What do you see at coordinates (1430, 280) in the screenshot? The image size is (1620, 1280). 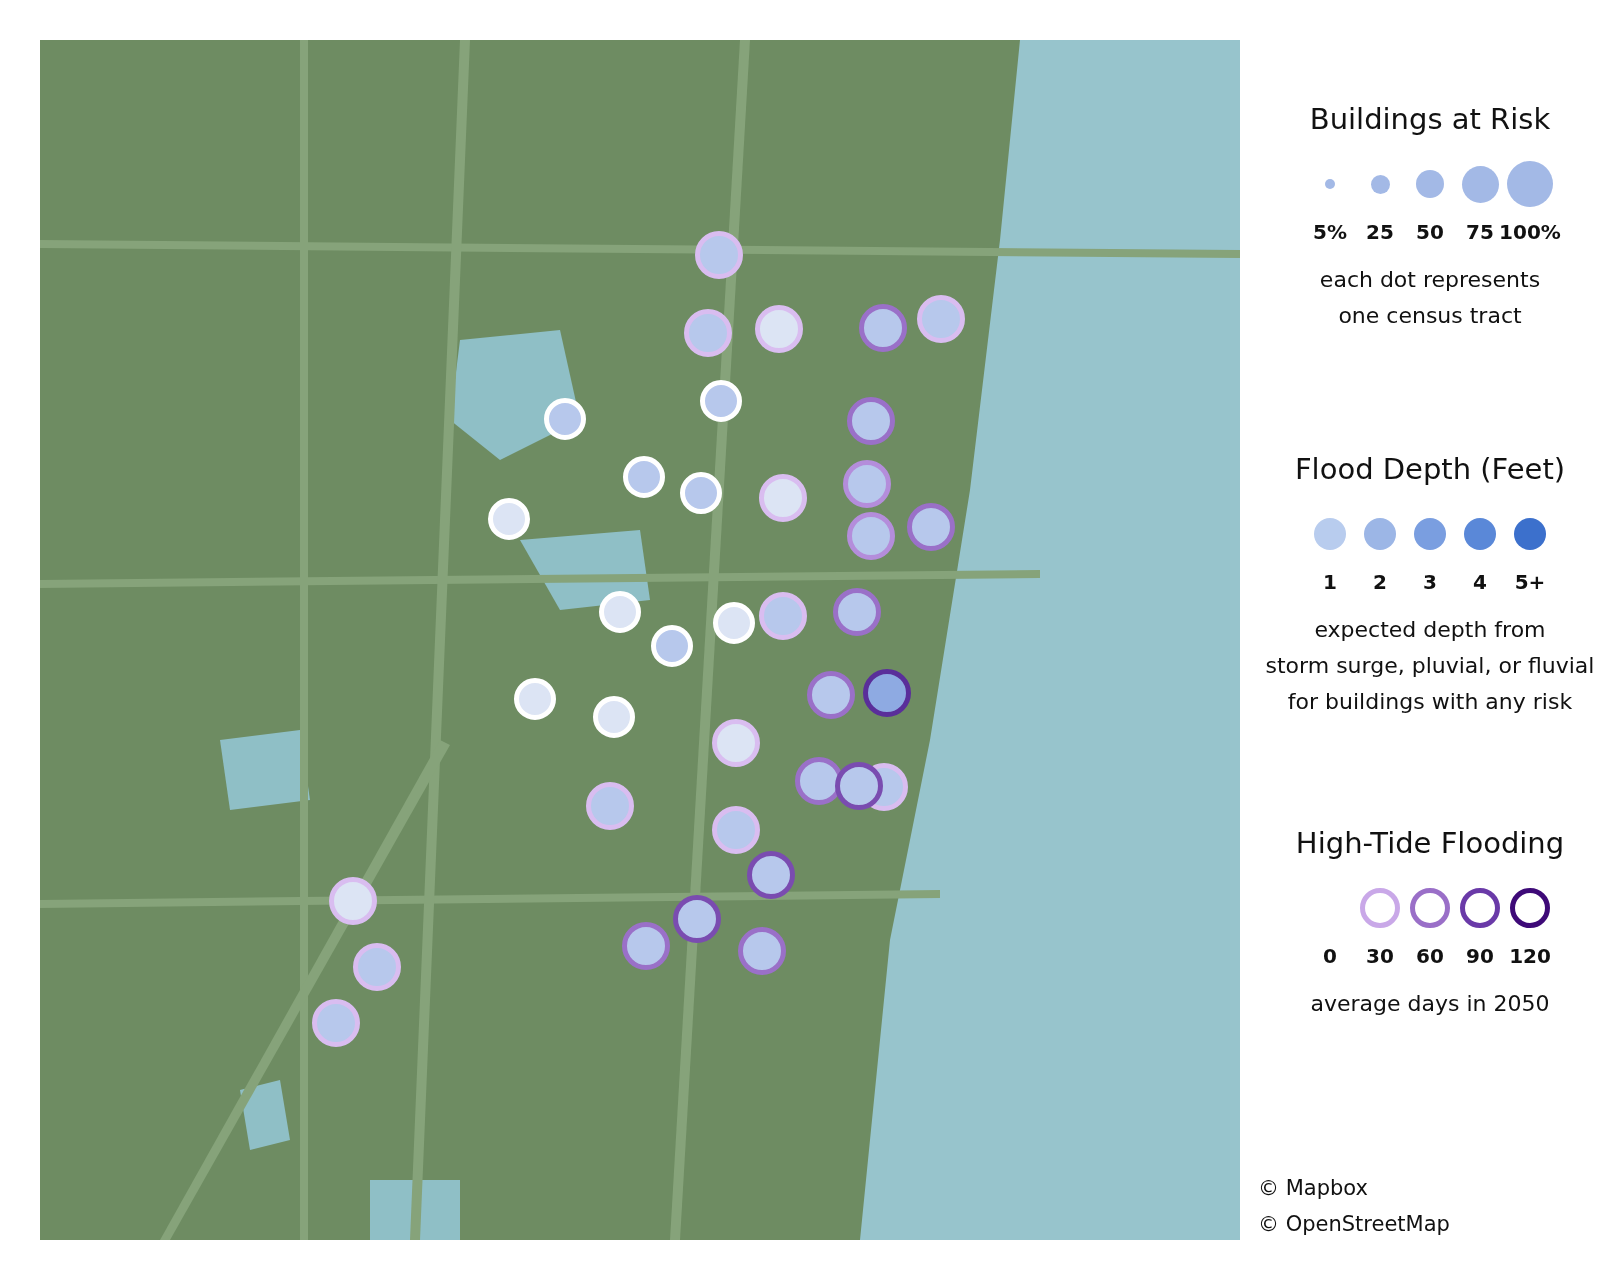 I see `legend-caption: each dot represents` at bounding box center [1430, 280].